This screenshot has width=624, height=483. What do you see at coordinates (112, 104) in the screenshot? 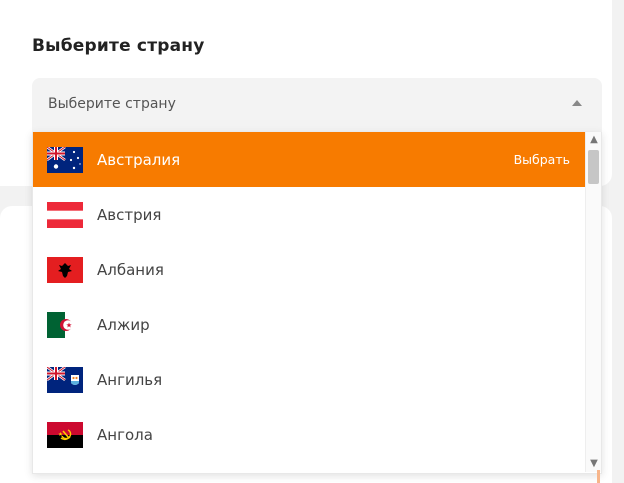
I see `select-placeholder: Выберите страну` at bounding box center [112, 104].